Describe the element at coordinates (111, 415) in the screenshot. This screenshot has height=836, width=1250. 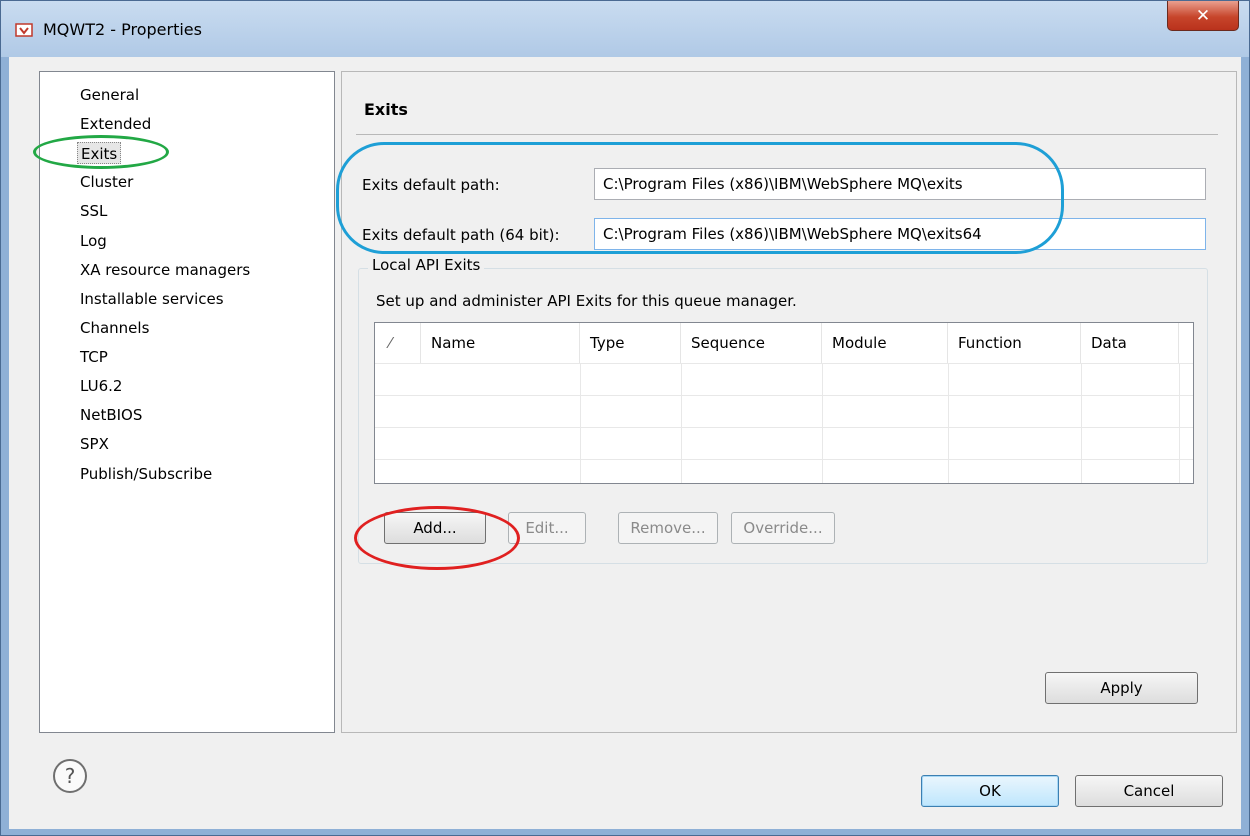
I see `nav-item-netbios: NetBIOS` at that location.